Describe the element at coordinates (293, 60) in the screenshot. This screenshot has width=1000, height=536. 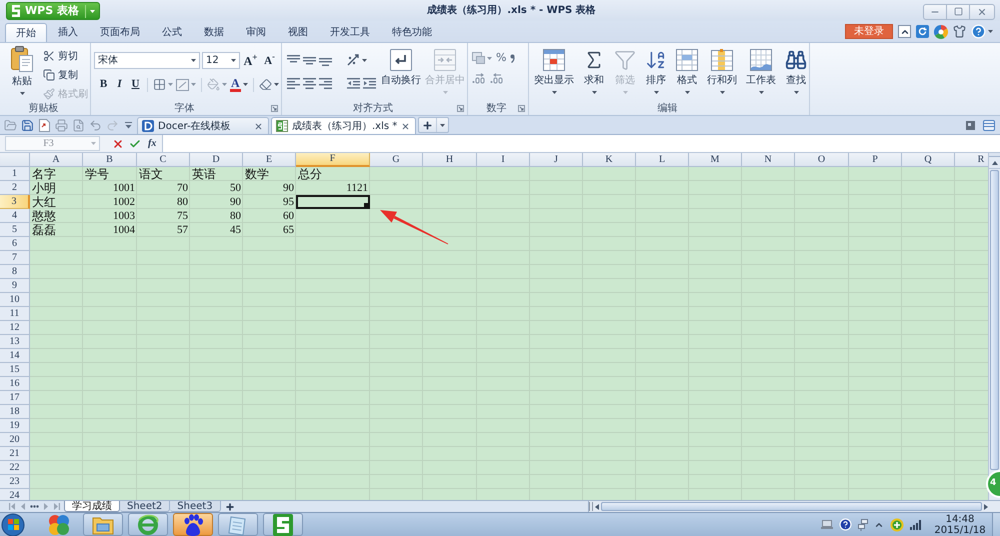
I see `align-top-icon` at that location.